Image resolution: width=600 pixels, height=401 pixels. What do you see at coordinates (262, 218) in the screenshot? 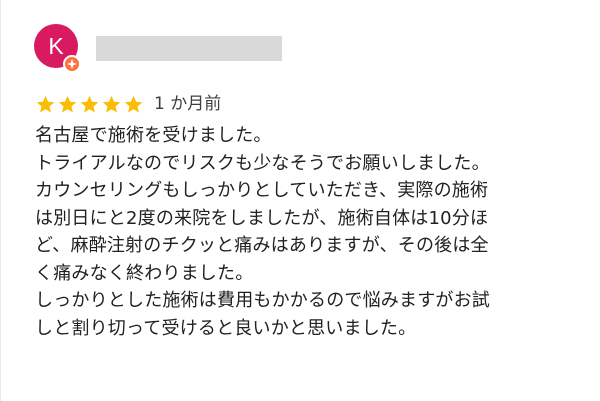
I see `review-text-line: は別日にと2度の来院をしましたが、施術自体は10分ほ` at bounding box center [262, 218].